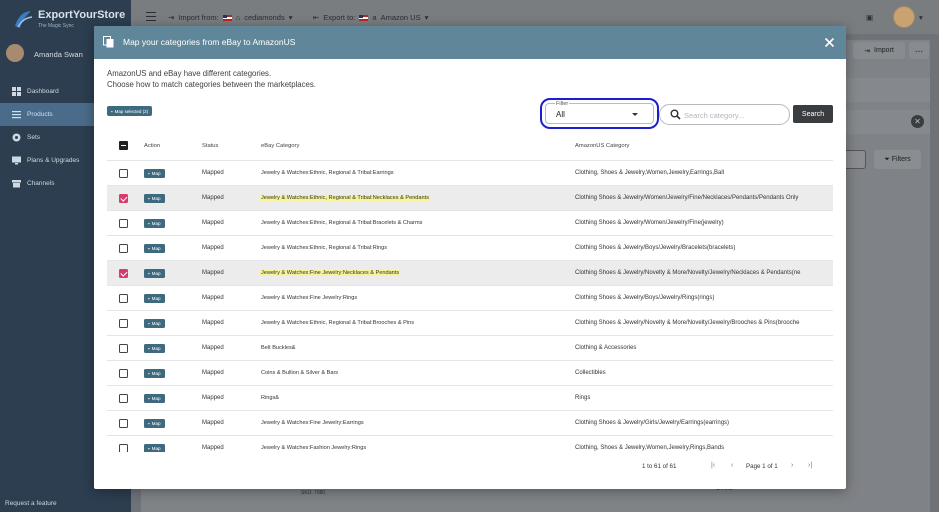  Describe the element at coordinates (31, 503) in the screenshot. I see `request-feature-link: Request a feature` at that location.